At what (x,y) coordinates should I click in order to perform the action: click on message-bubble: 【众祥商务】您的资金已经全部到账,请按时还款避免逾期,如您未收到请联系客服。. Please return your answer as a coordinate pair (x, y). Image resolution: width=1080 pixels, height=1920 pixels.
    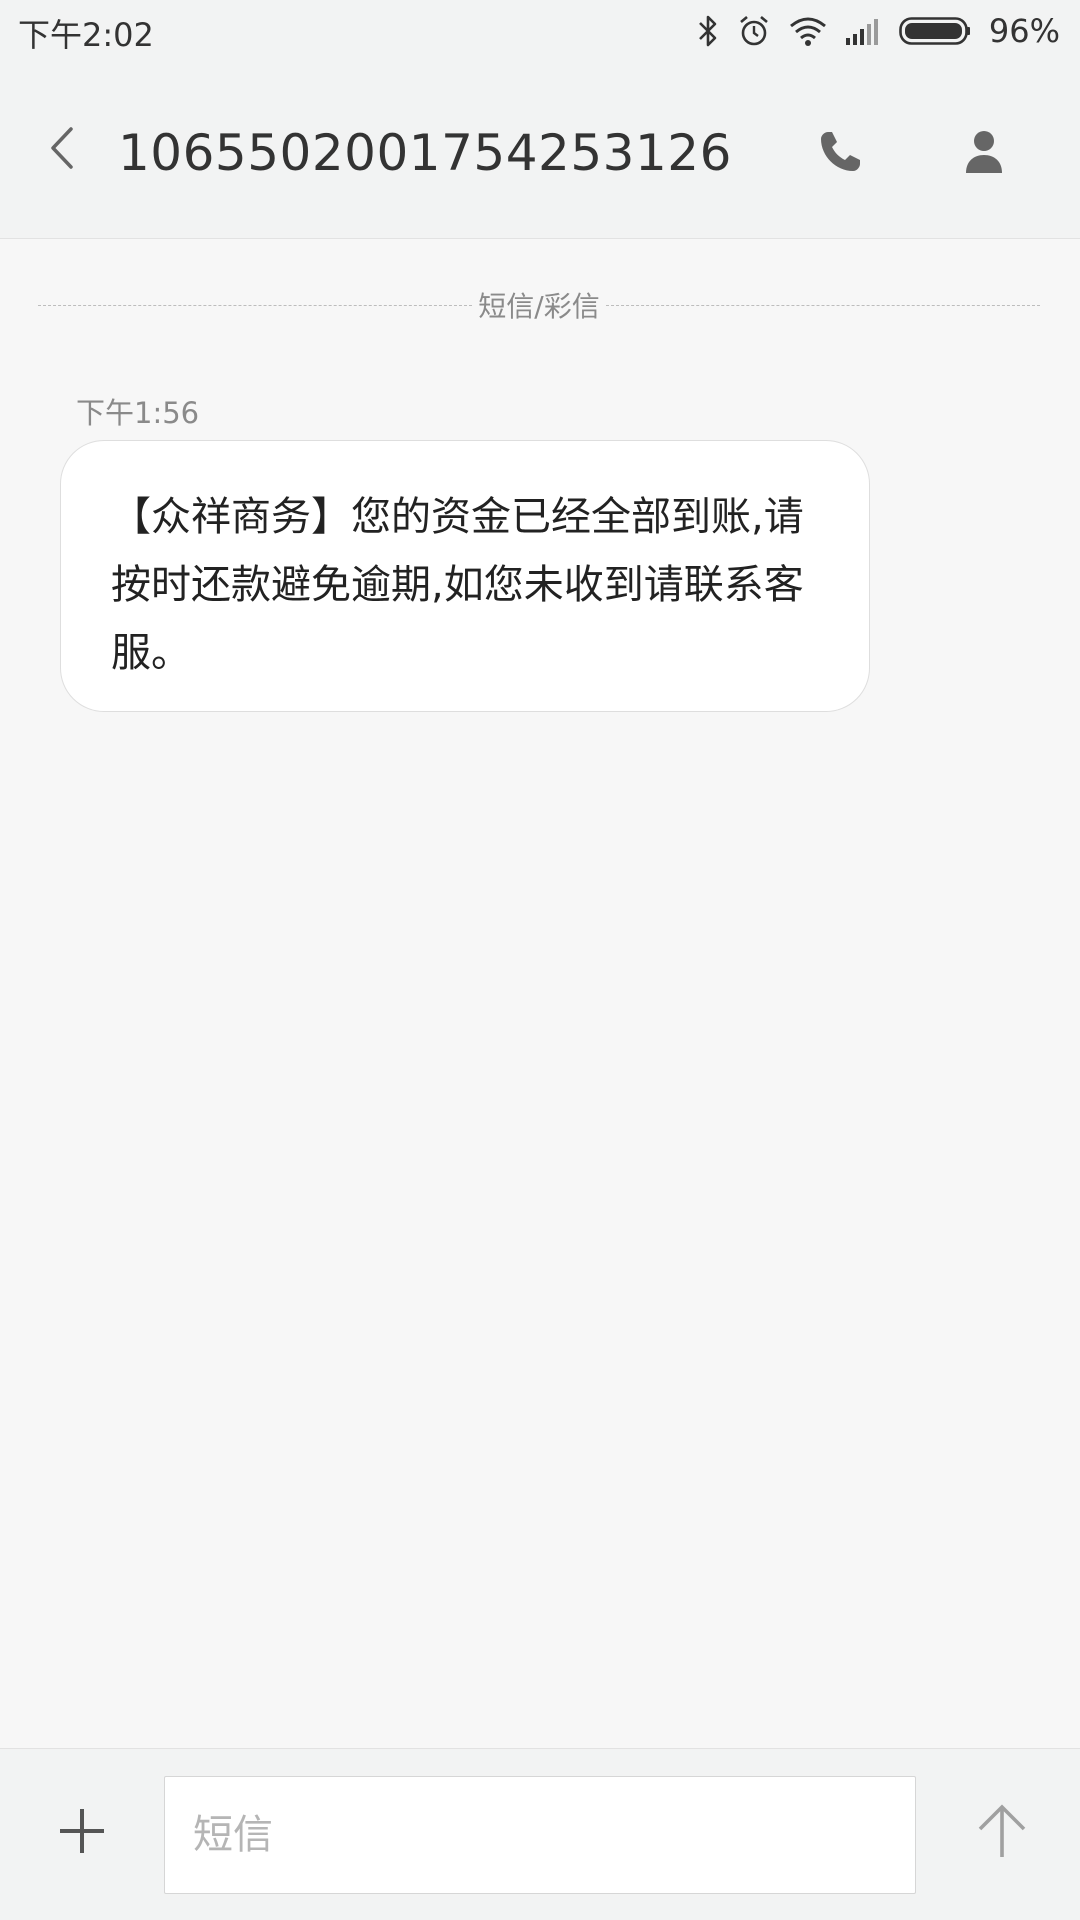
    Looking at the image, I should click on (465, 576).